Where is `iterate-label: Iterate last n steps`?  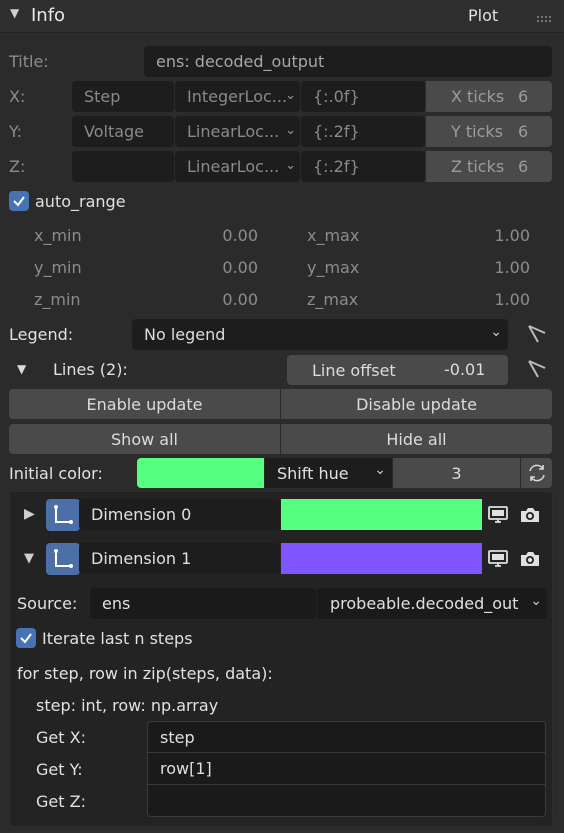 iterate-label: Iterate last n steps is located at coordinates (117, 638).